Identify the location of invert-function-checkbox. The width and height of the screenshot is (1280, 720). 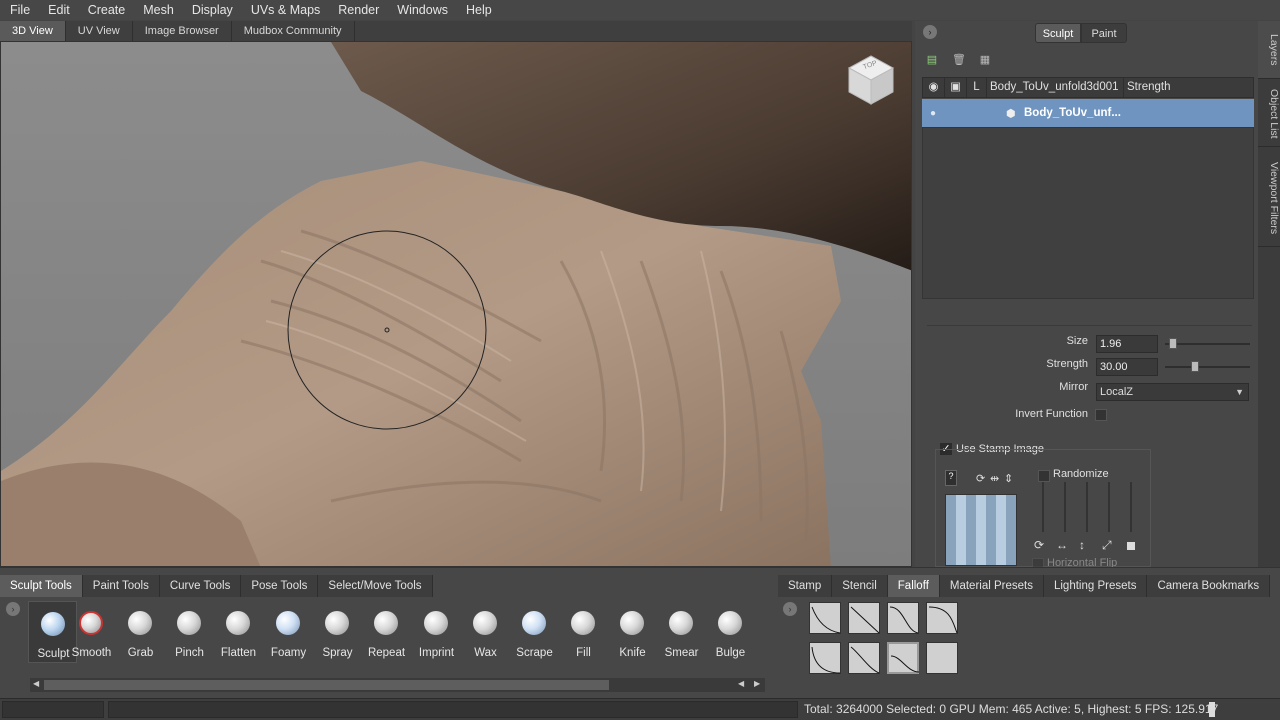
(1101, 415).